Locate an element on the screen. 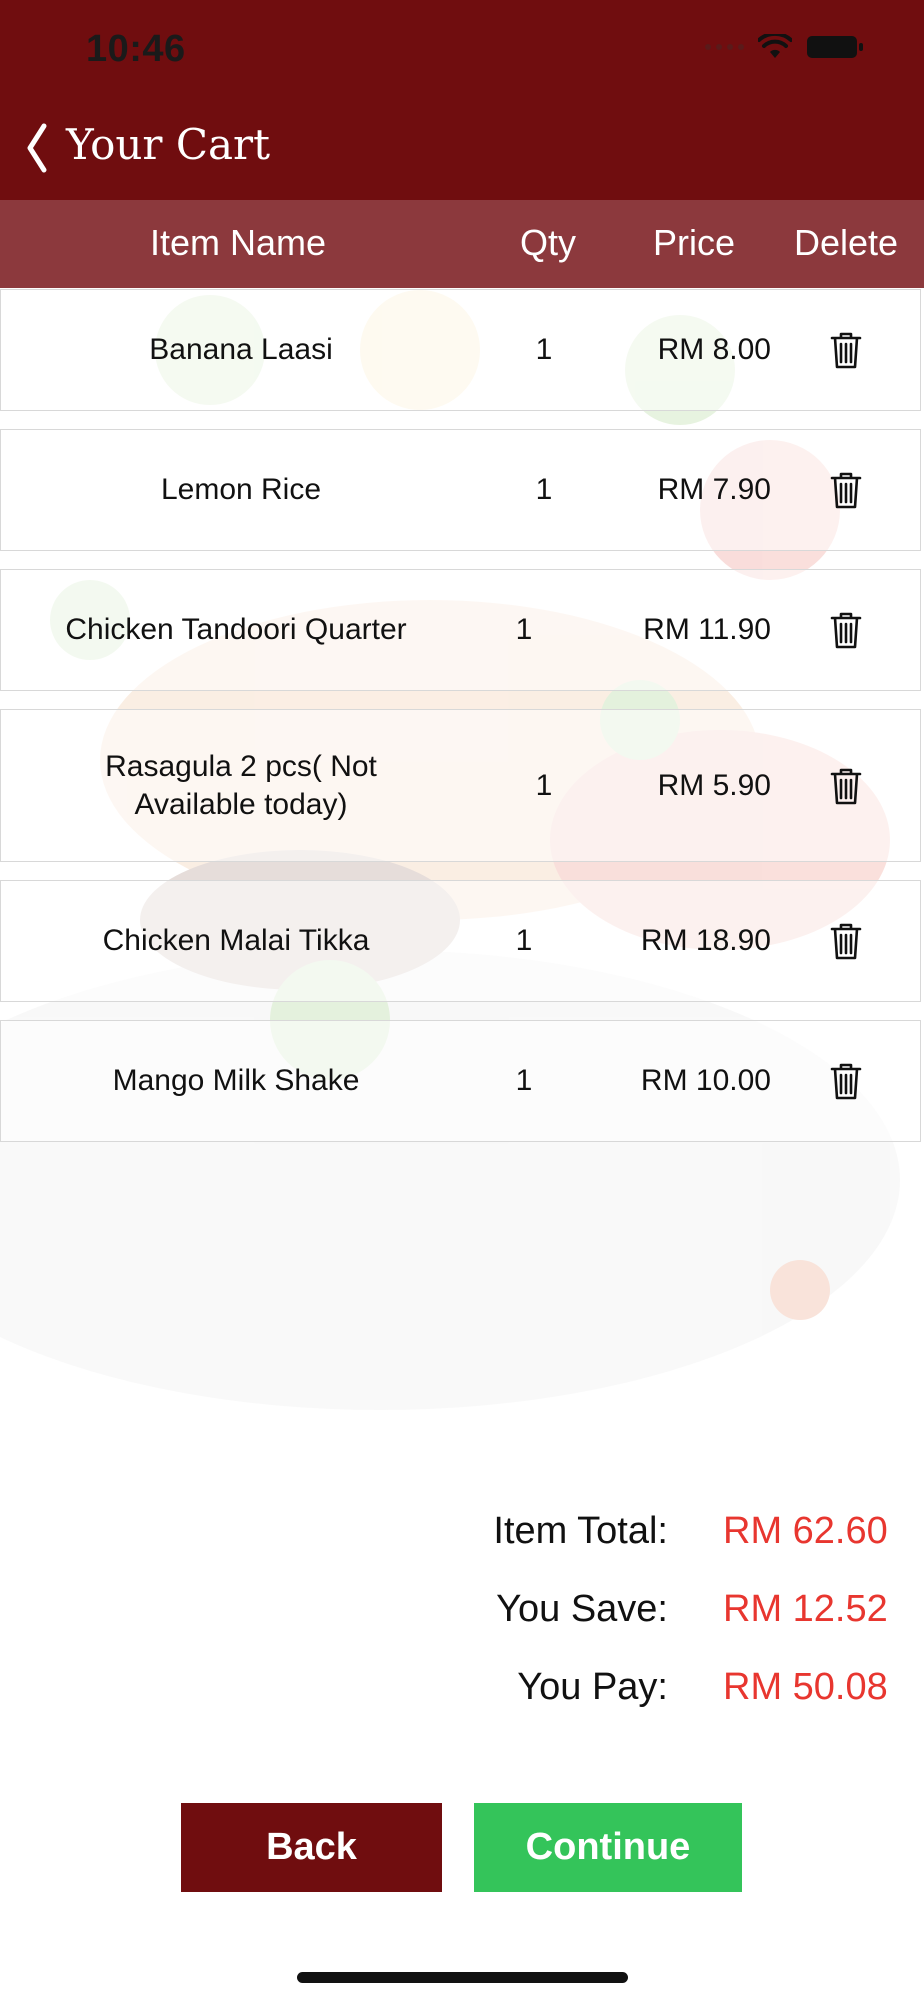  status-time: 10:46 is located at coordinates (136, 49).